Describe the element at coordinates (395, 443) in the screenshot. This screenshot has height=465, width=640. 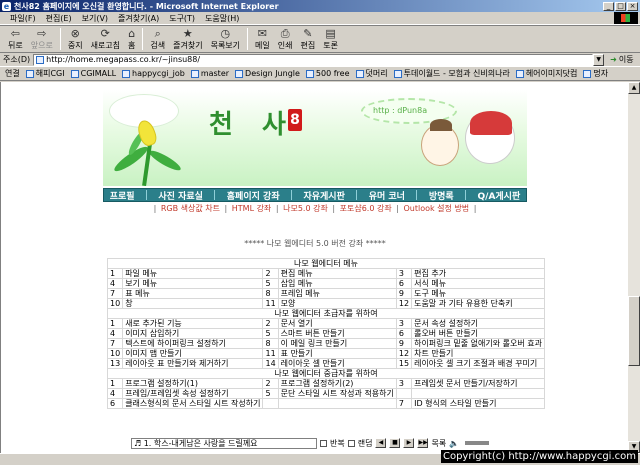
I see `stop-track-button: ■` at that location.